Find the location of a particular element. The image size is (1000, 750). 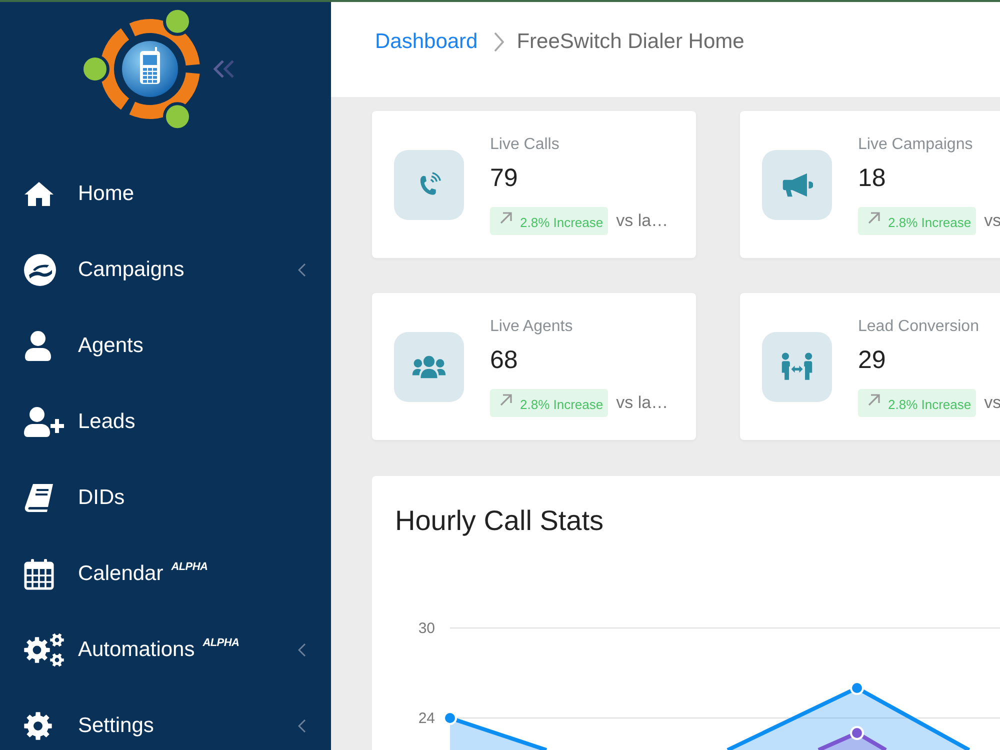

sidebar-menu-item: Agents is located at coordinates (169, 346).